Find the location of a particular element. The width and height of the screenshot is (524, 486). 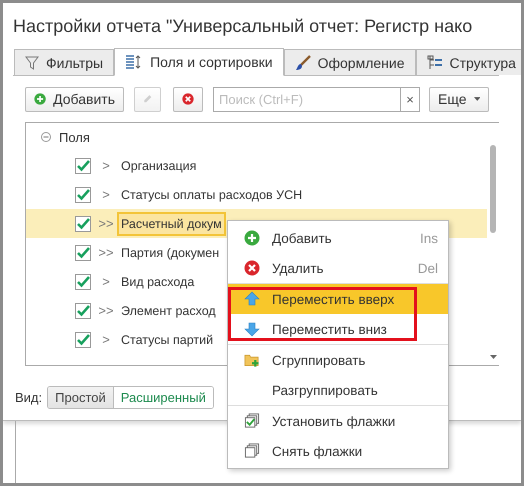

field-name: Вид расхода is located at coordinates (158, 282).